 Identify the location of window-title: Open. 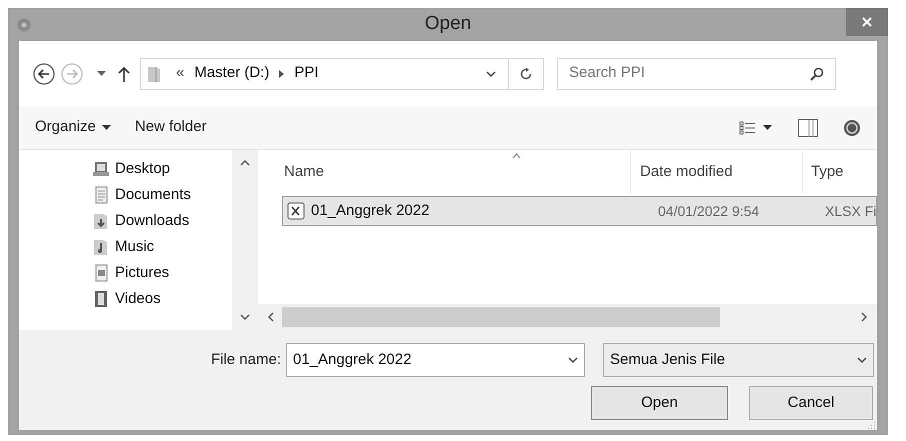
(448, 24).